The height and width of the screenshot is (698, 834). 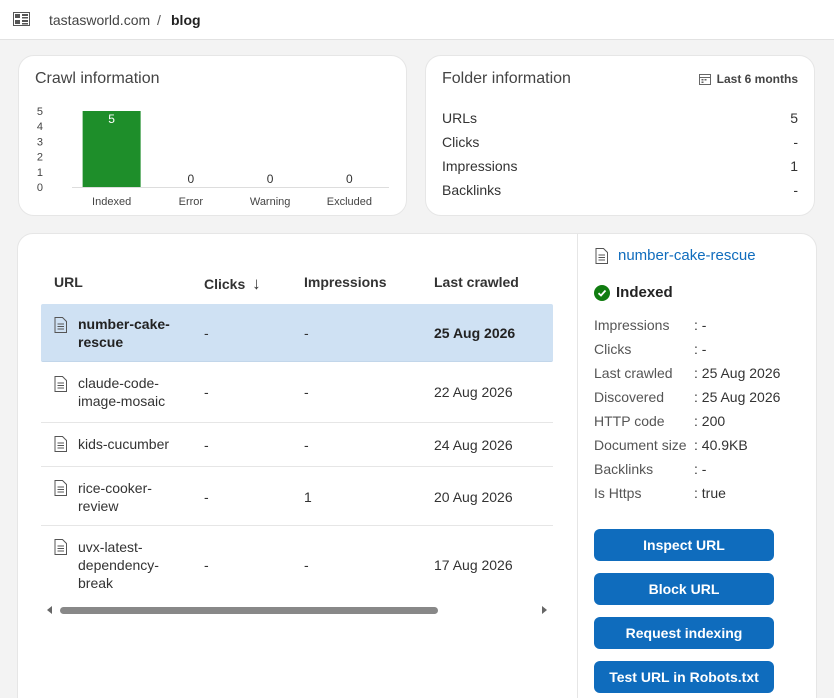 What do you see at coordinates (687, 255) in the screenshot?
I see `detail-url-link: number-cake-rescue` at bounding box center [687, 255].